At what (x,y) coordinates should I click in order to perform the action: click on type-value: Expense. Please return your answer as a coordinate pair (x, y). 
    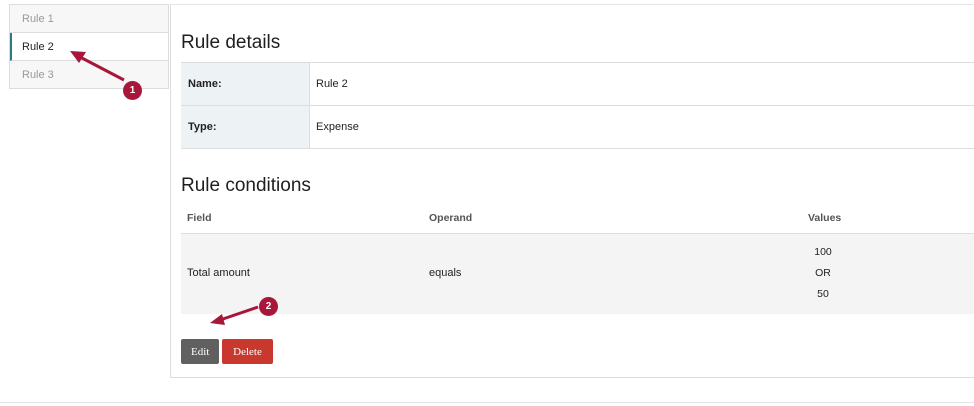
    Looking at the image, I should click on (641, 127).